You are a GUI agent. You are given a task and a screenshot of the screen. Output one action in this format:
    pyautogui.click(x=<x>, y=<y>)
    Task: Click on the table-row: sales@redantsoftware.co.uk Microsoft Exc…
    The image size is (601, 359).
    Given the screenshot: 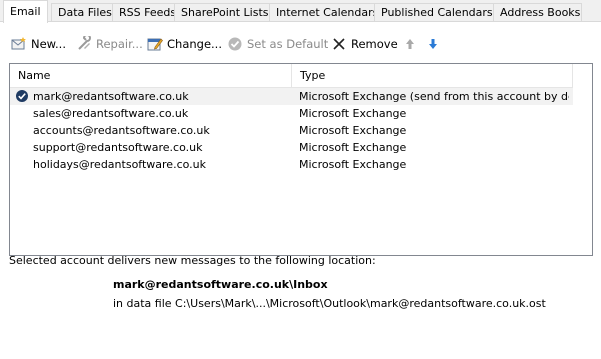 What is the action you would take?
    pyautogui.click(x=291, y=113)
    